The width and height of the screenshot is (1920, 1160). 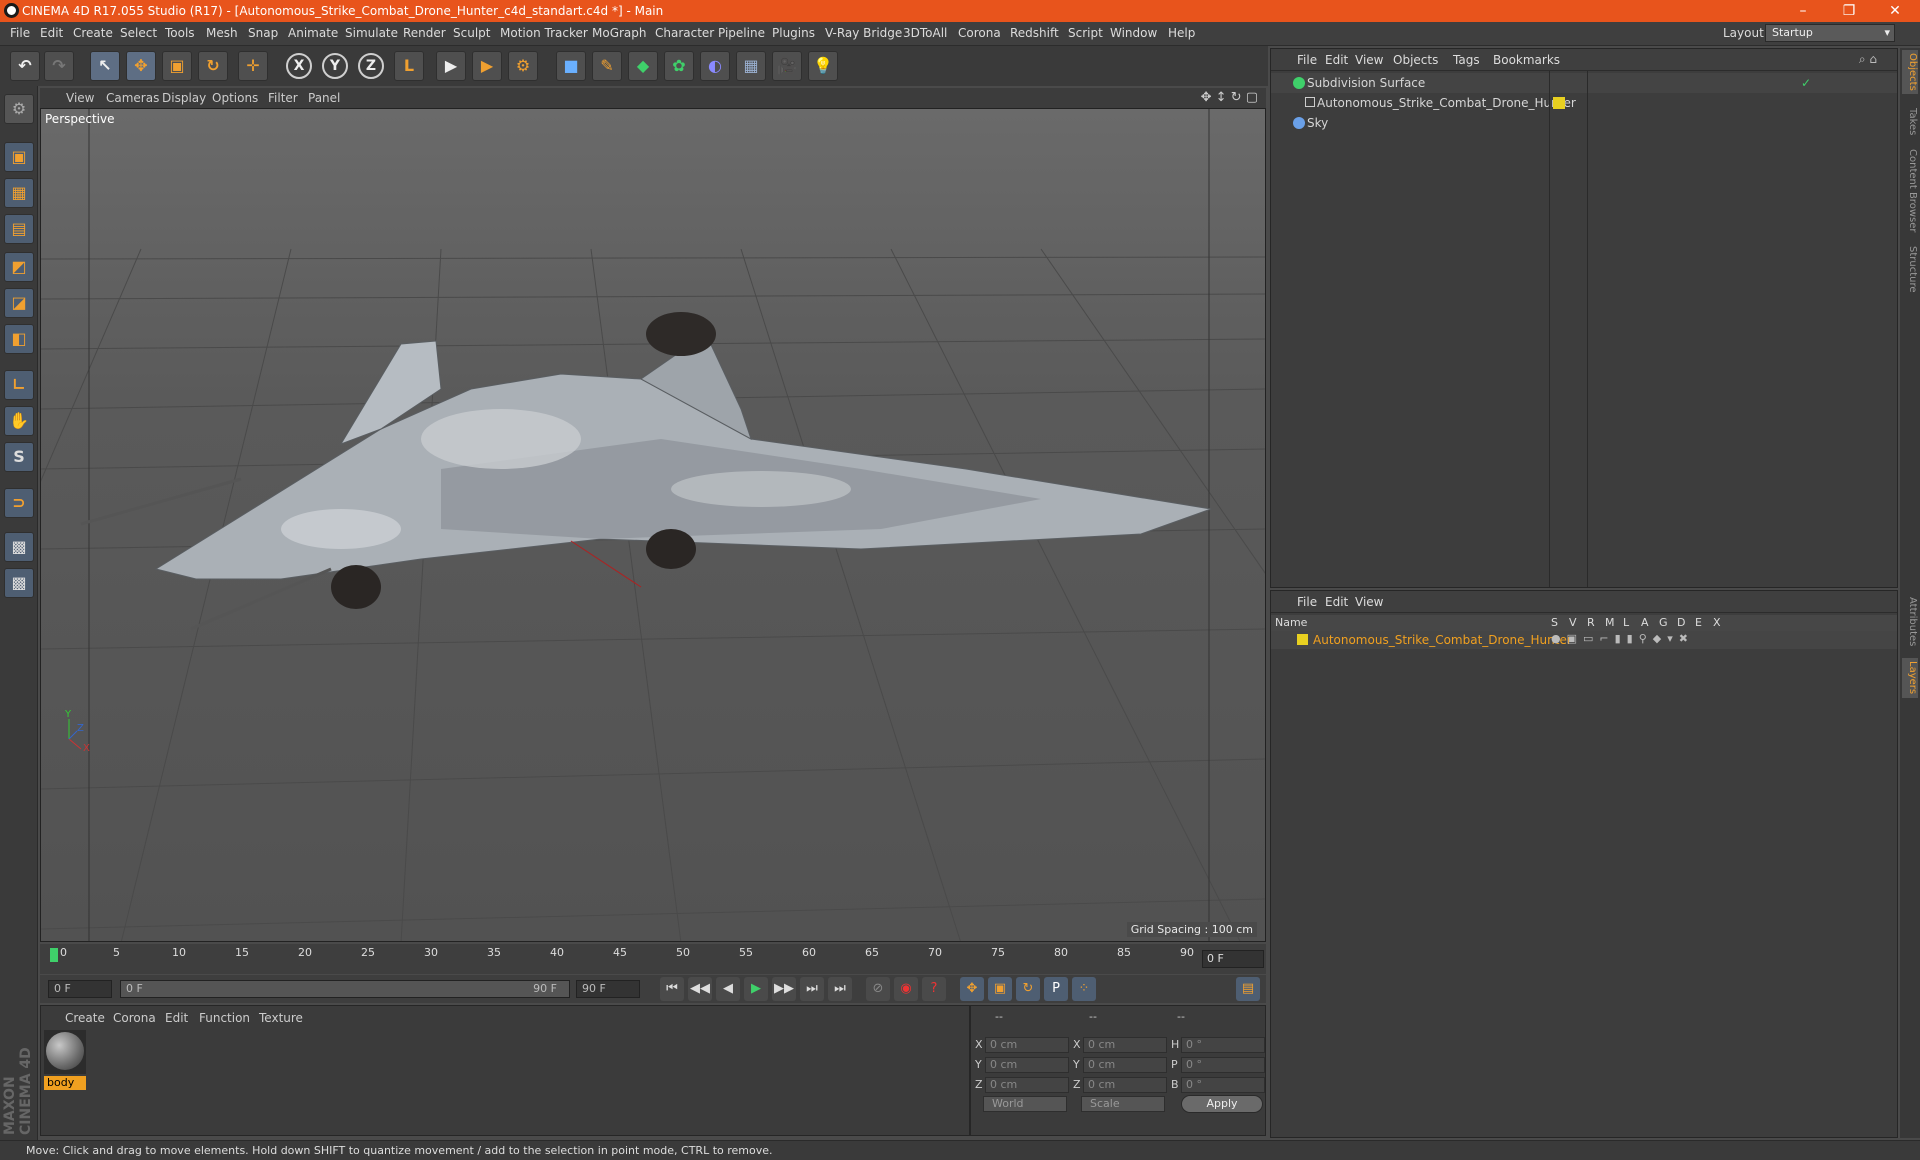 What do you see at coordinates (1133, 33) in the screenshot?
I see `menu-window: Window` at bounding box center [1133, 33].